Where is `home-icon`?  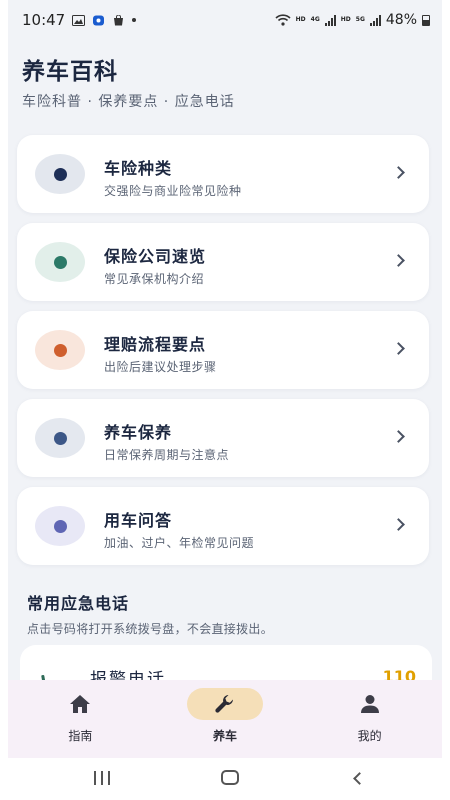
home-icon is located at coordinates (80, 704).